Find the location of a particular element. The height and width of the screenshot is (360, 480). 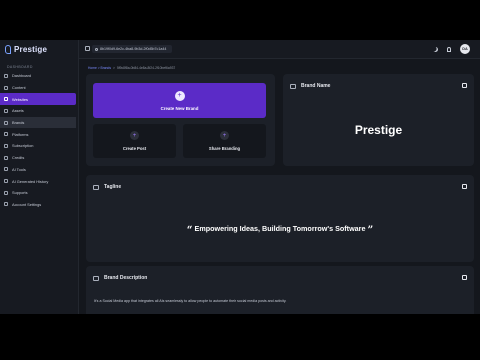

card-header: Brand Name is located at coordinates (310, 86).